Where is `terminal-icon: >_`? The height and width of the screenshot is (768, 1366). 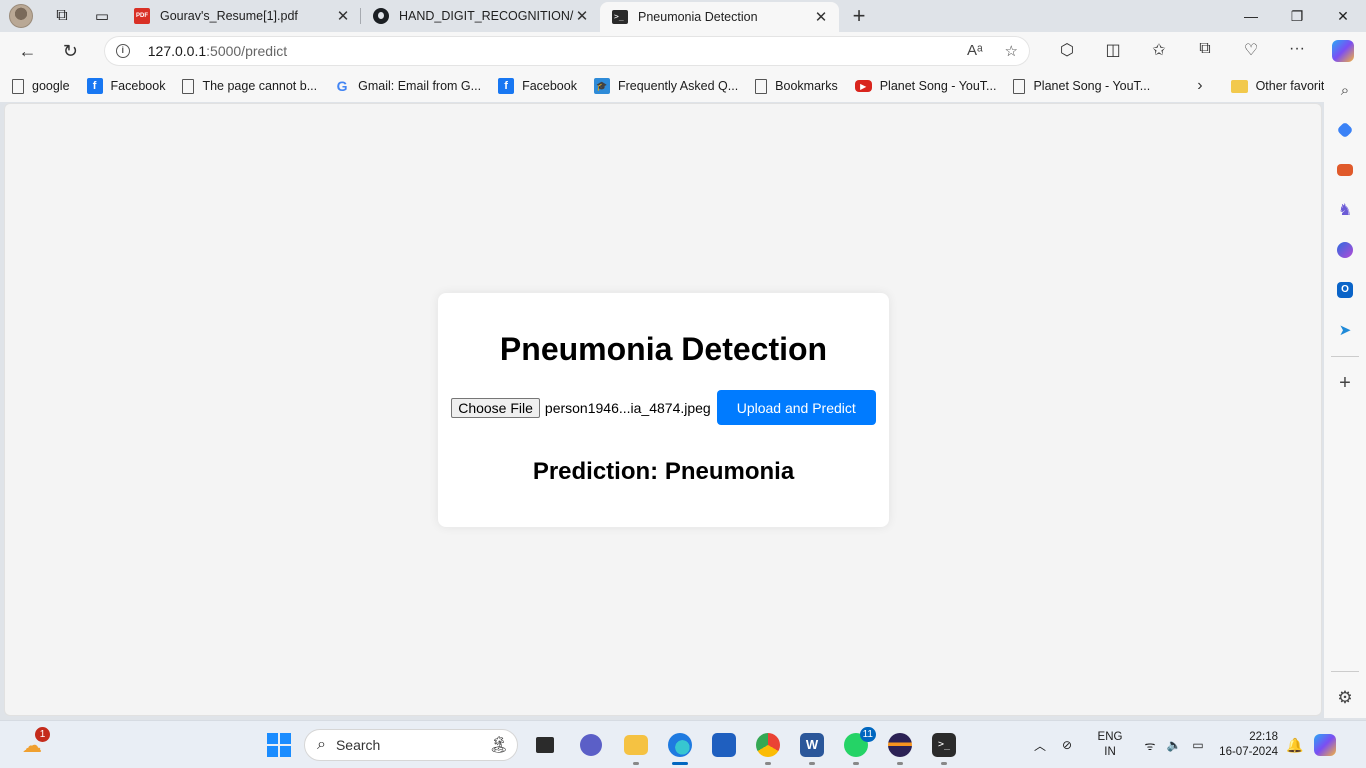
terminal-icon: >_ is located at coordinates (620, 17).